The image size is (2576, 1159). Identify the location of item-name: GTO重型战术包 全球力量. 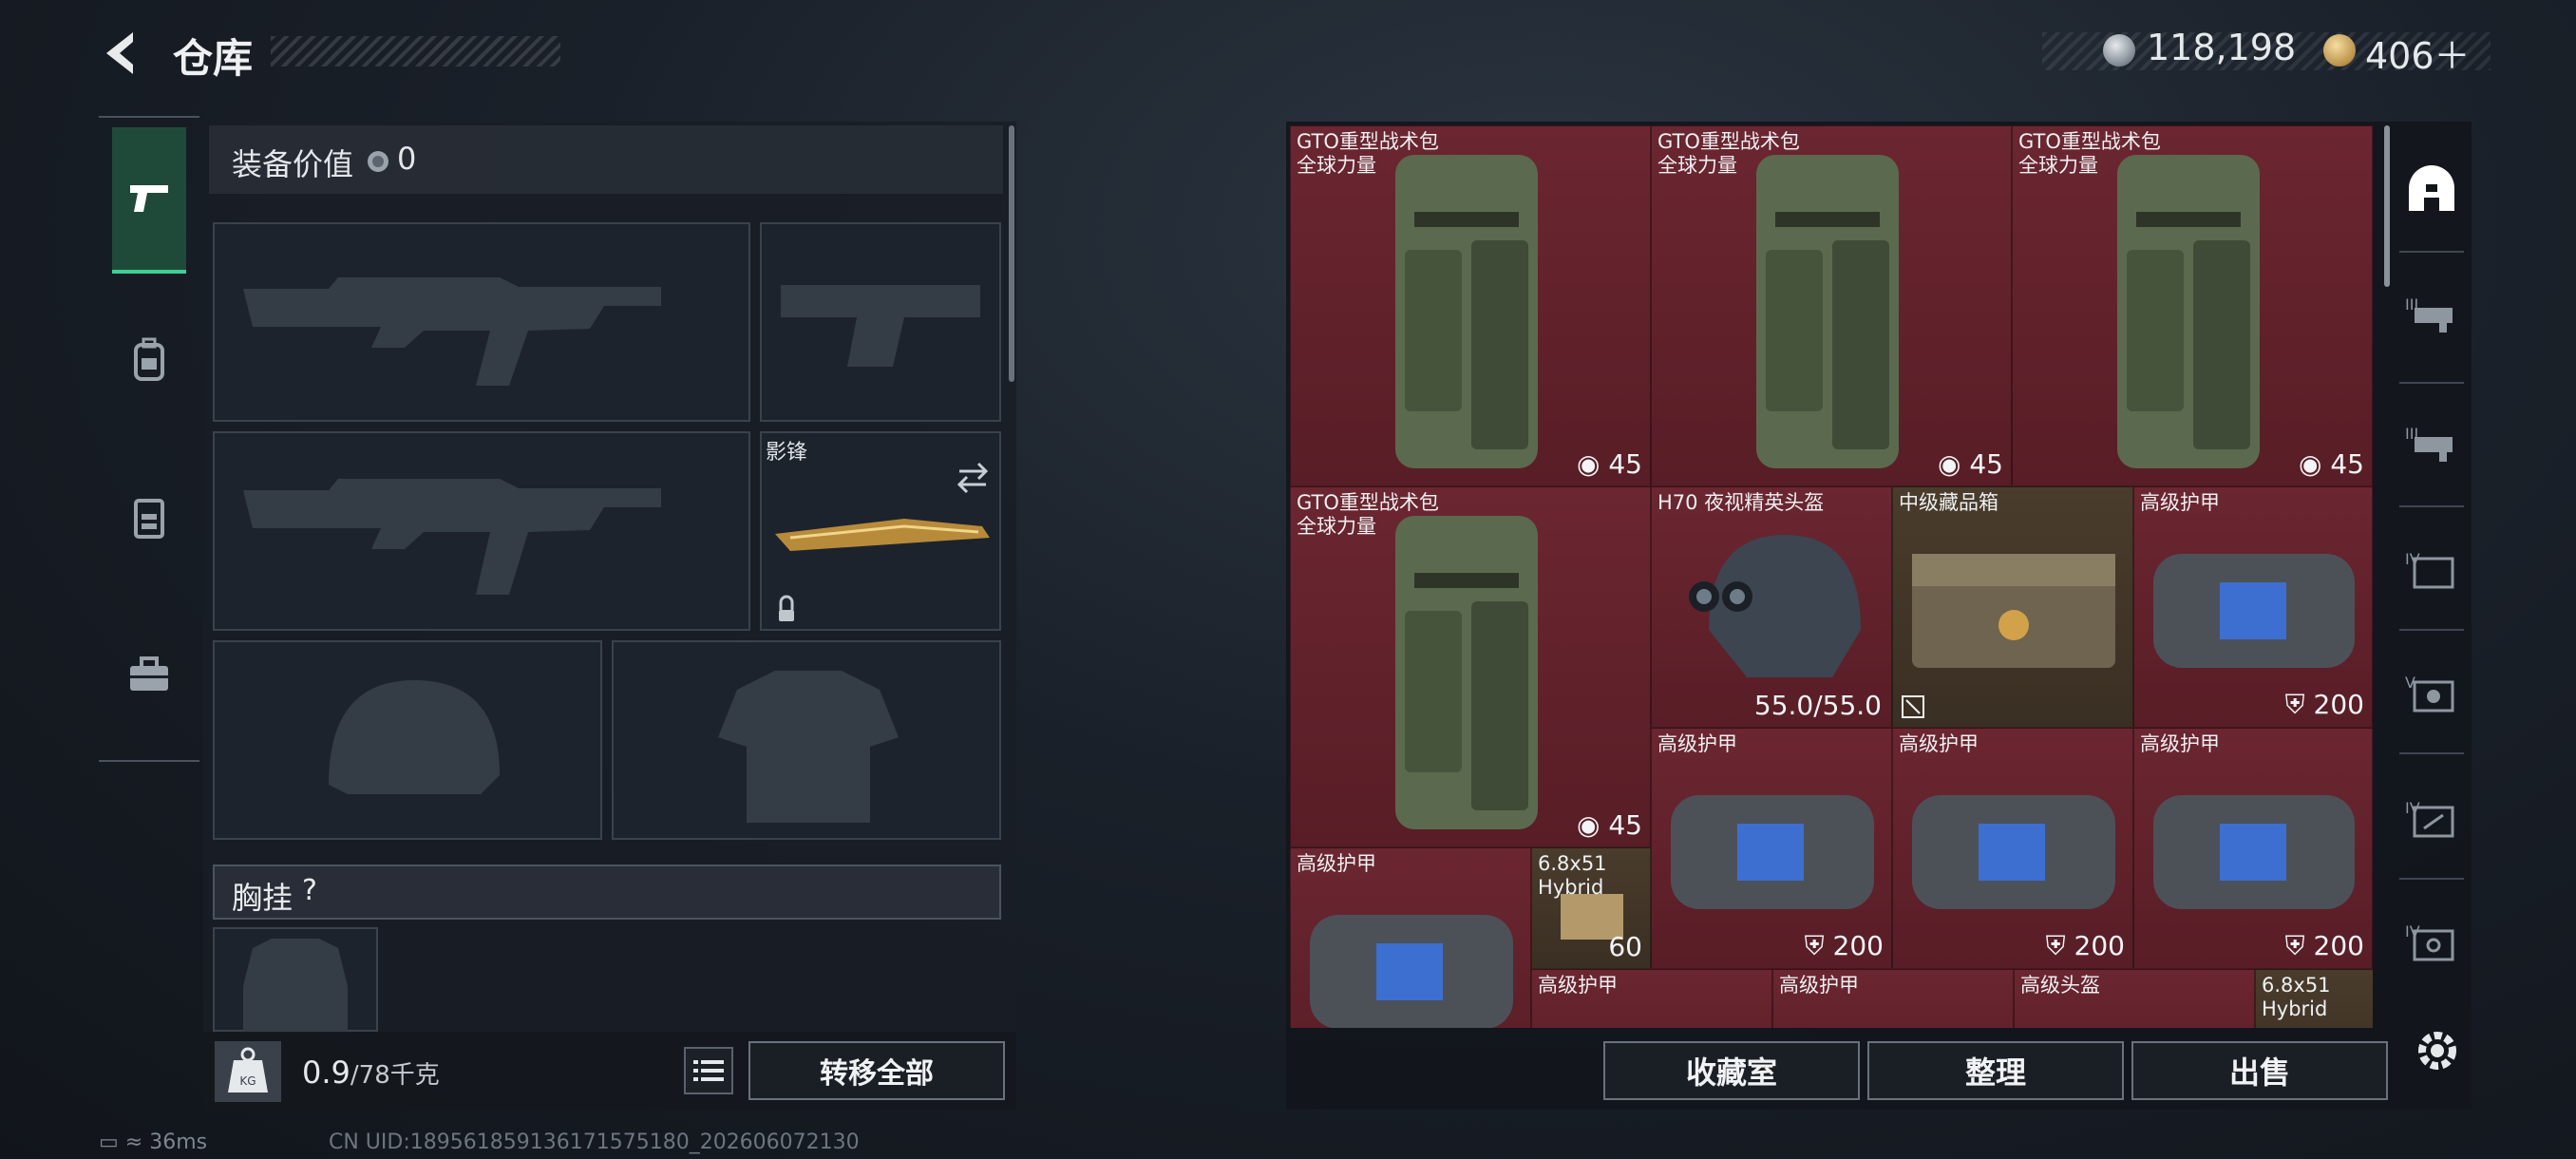
(1728, 153).